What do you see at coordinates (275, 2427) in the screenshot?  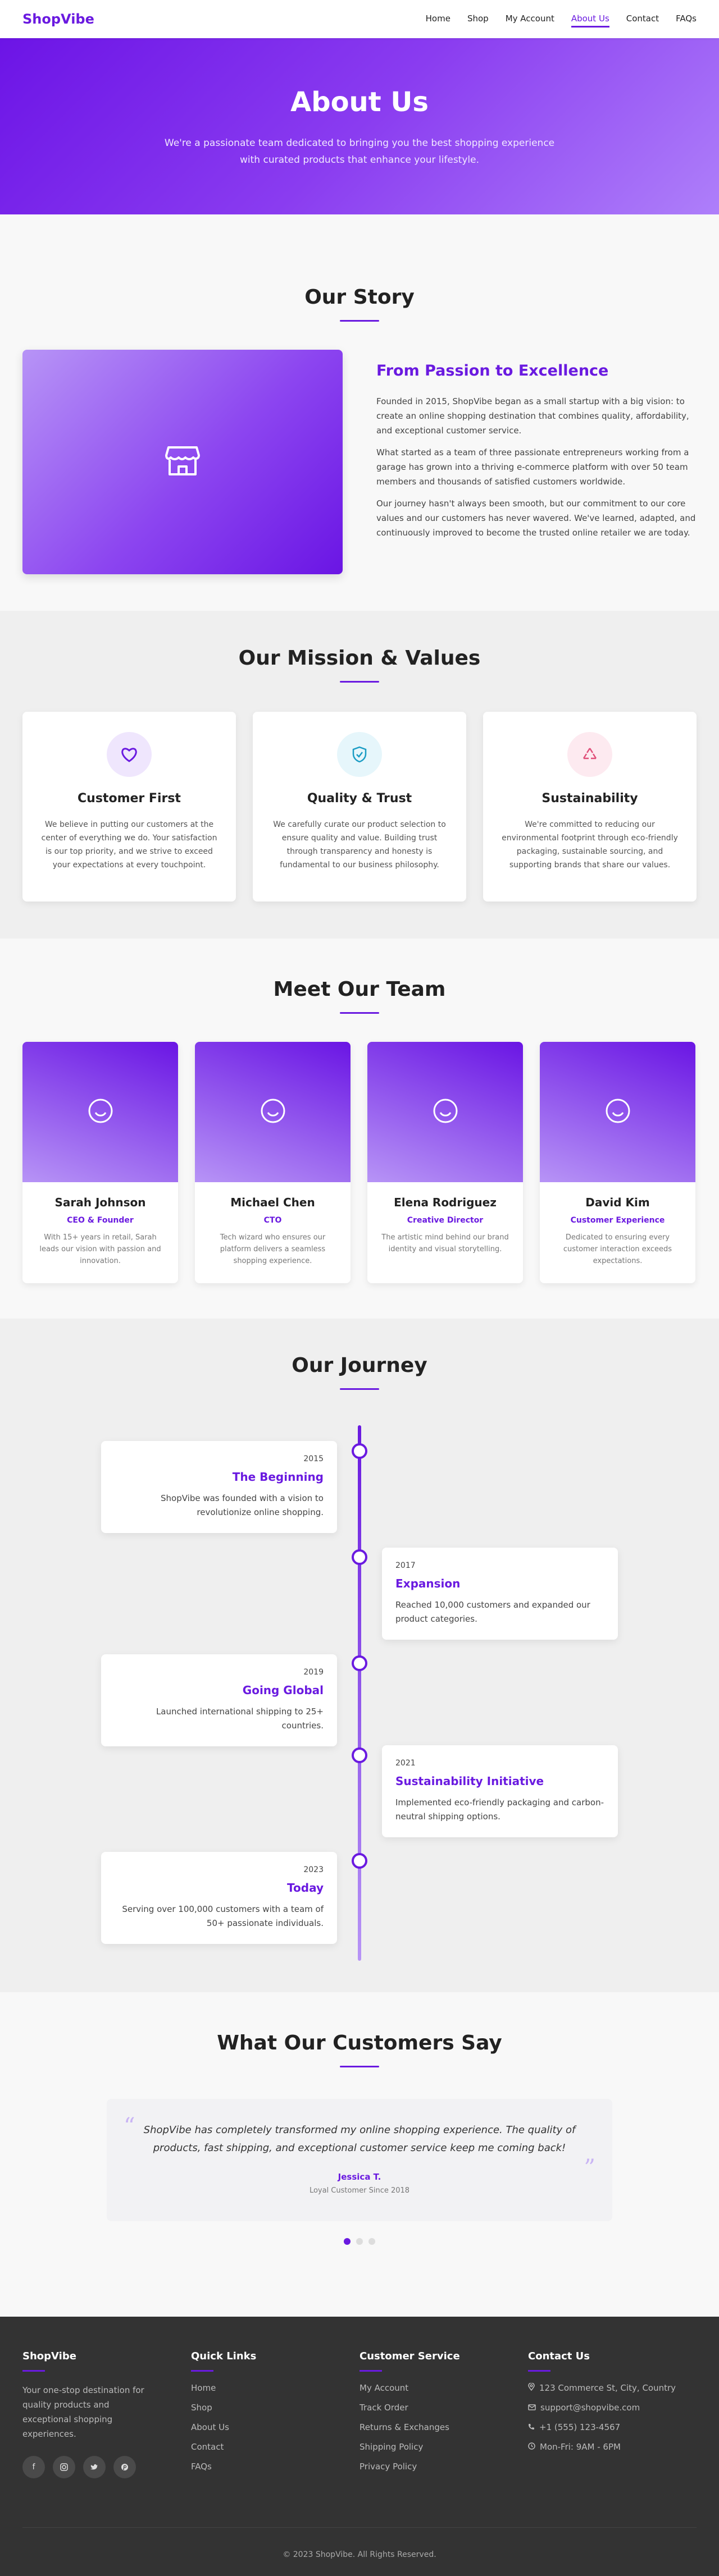 I see `footer-link-about-us: About Us` at bounding box center [275, 2427].